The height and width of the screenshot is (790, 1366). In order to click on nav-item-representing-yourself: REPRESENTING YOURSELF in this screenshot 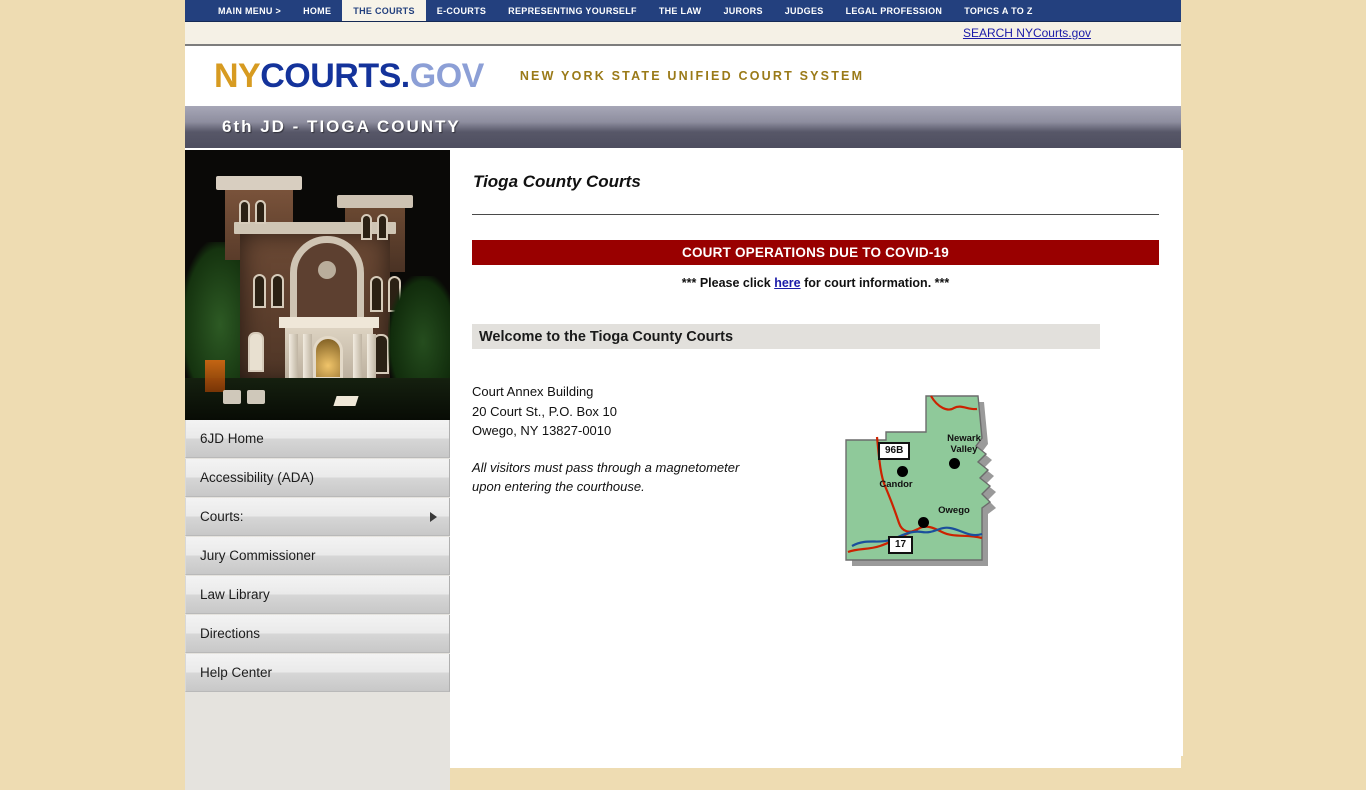, I will do `click(572, 10)`.